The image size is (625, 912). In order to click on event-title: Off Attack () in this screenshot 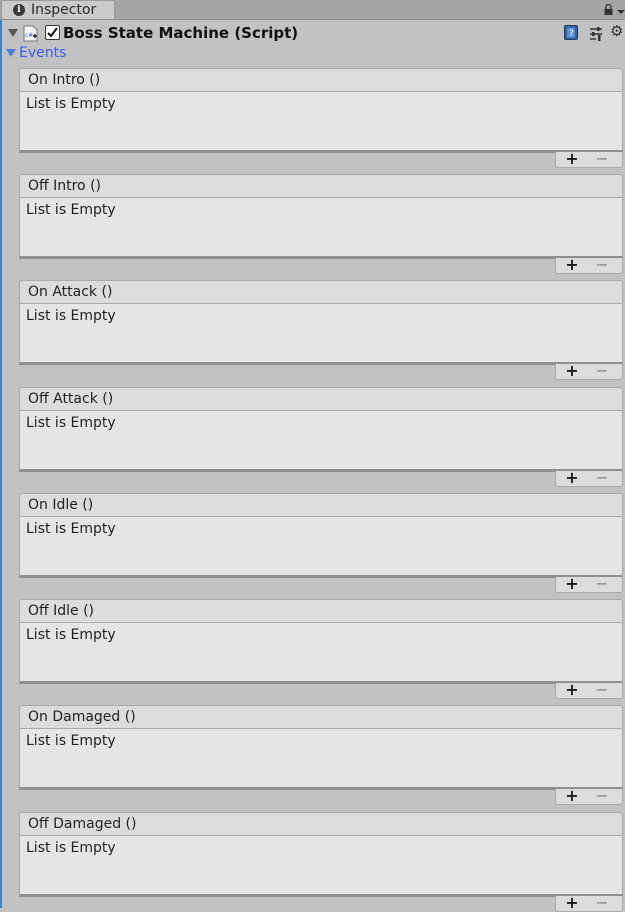, I will do `click(71, 399)`.